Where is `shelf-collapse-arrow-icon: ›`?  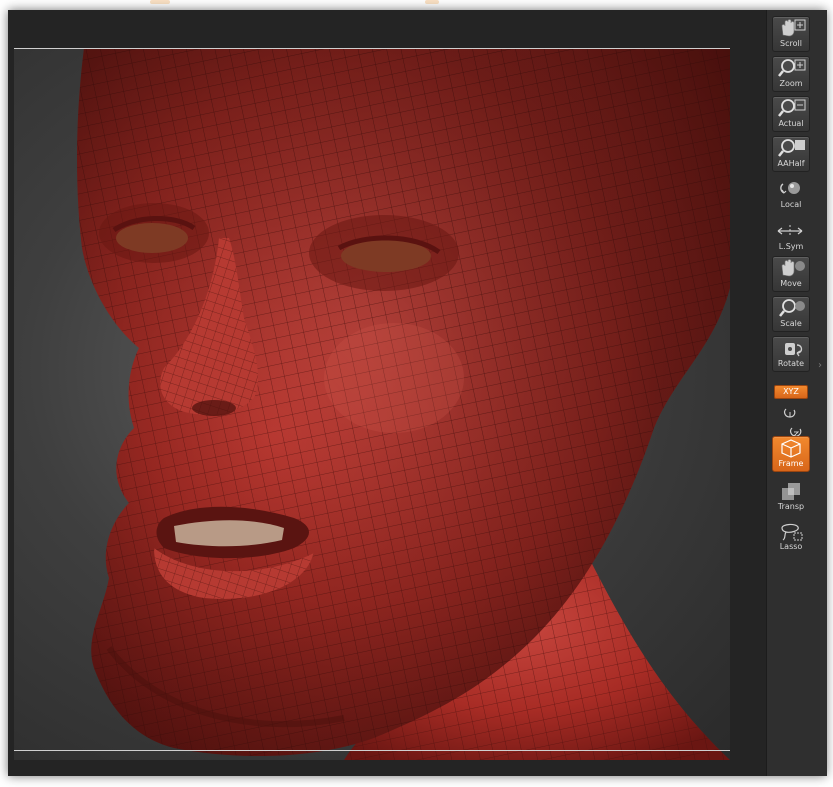
shelf-collapse-arrow-icon: › is located at coordinates (821, 366).